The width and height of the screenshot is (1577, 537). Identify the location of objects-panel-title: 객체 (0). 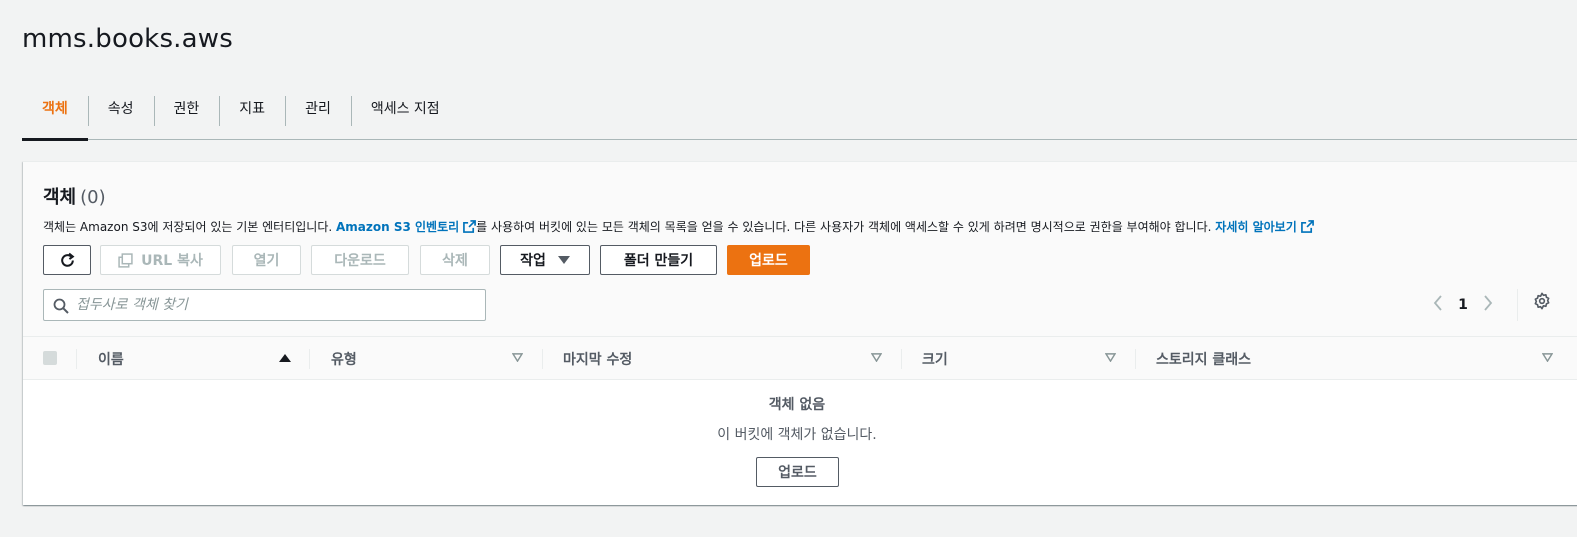
(74, 196).